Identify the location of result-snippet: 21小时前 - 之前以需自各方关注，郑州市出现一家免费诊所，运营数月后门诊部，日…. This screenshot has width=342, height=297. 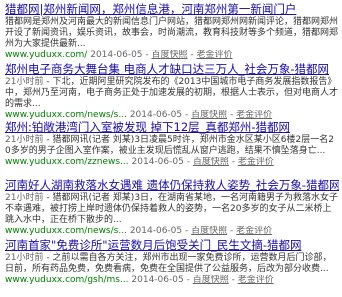
(168, 263).